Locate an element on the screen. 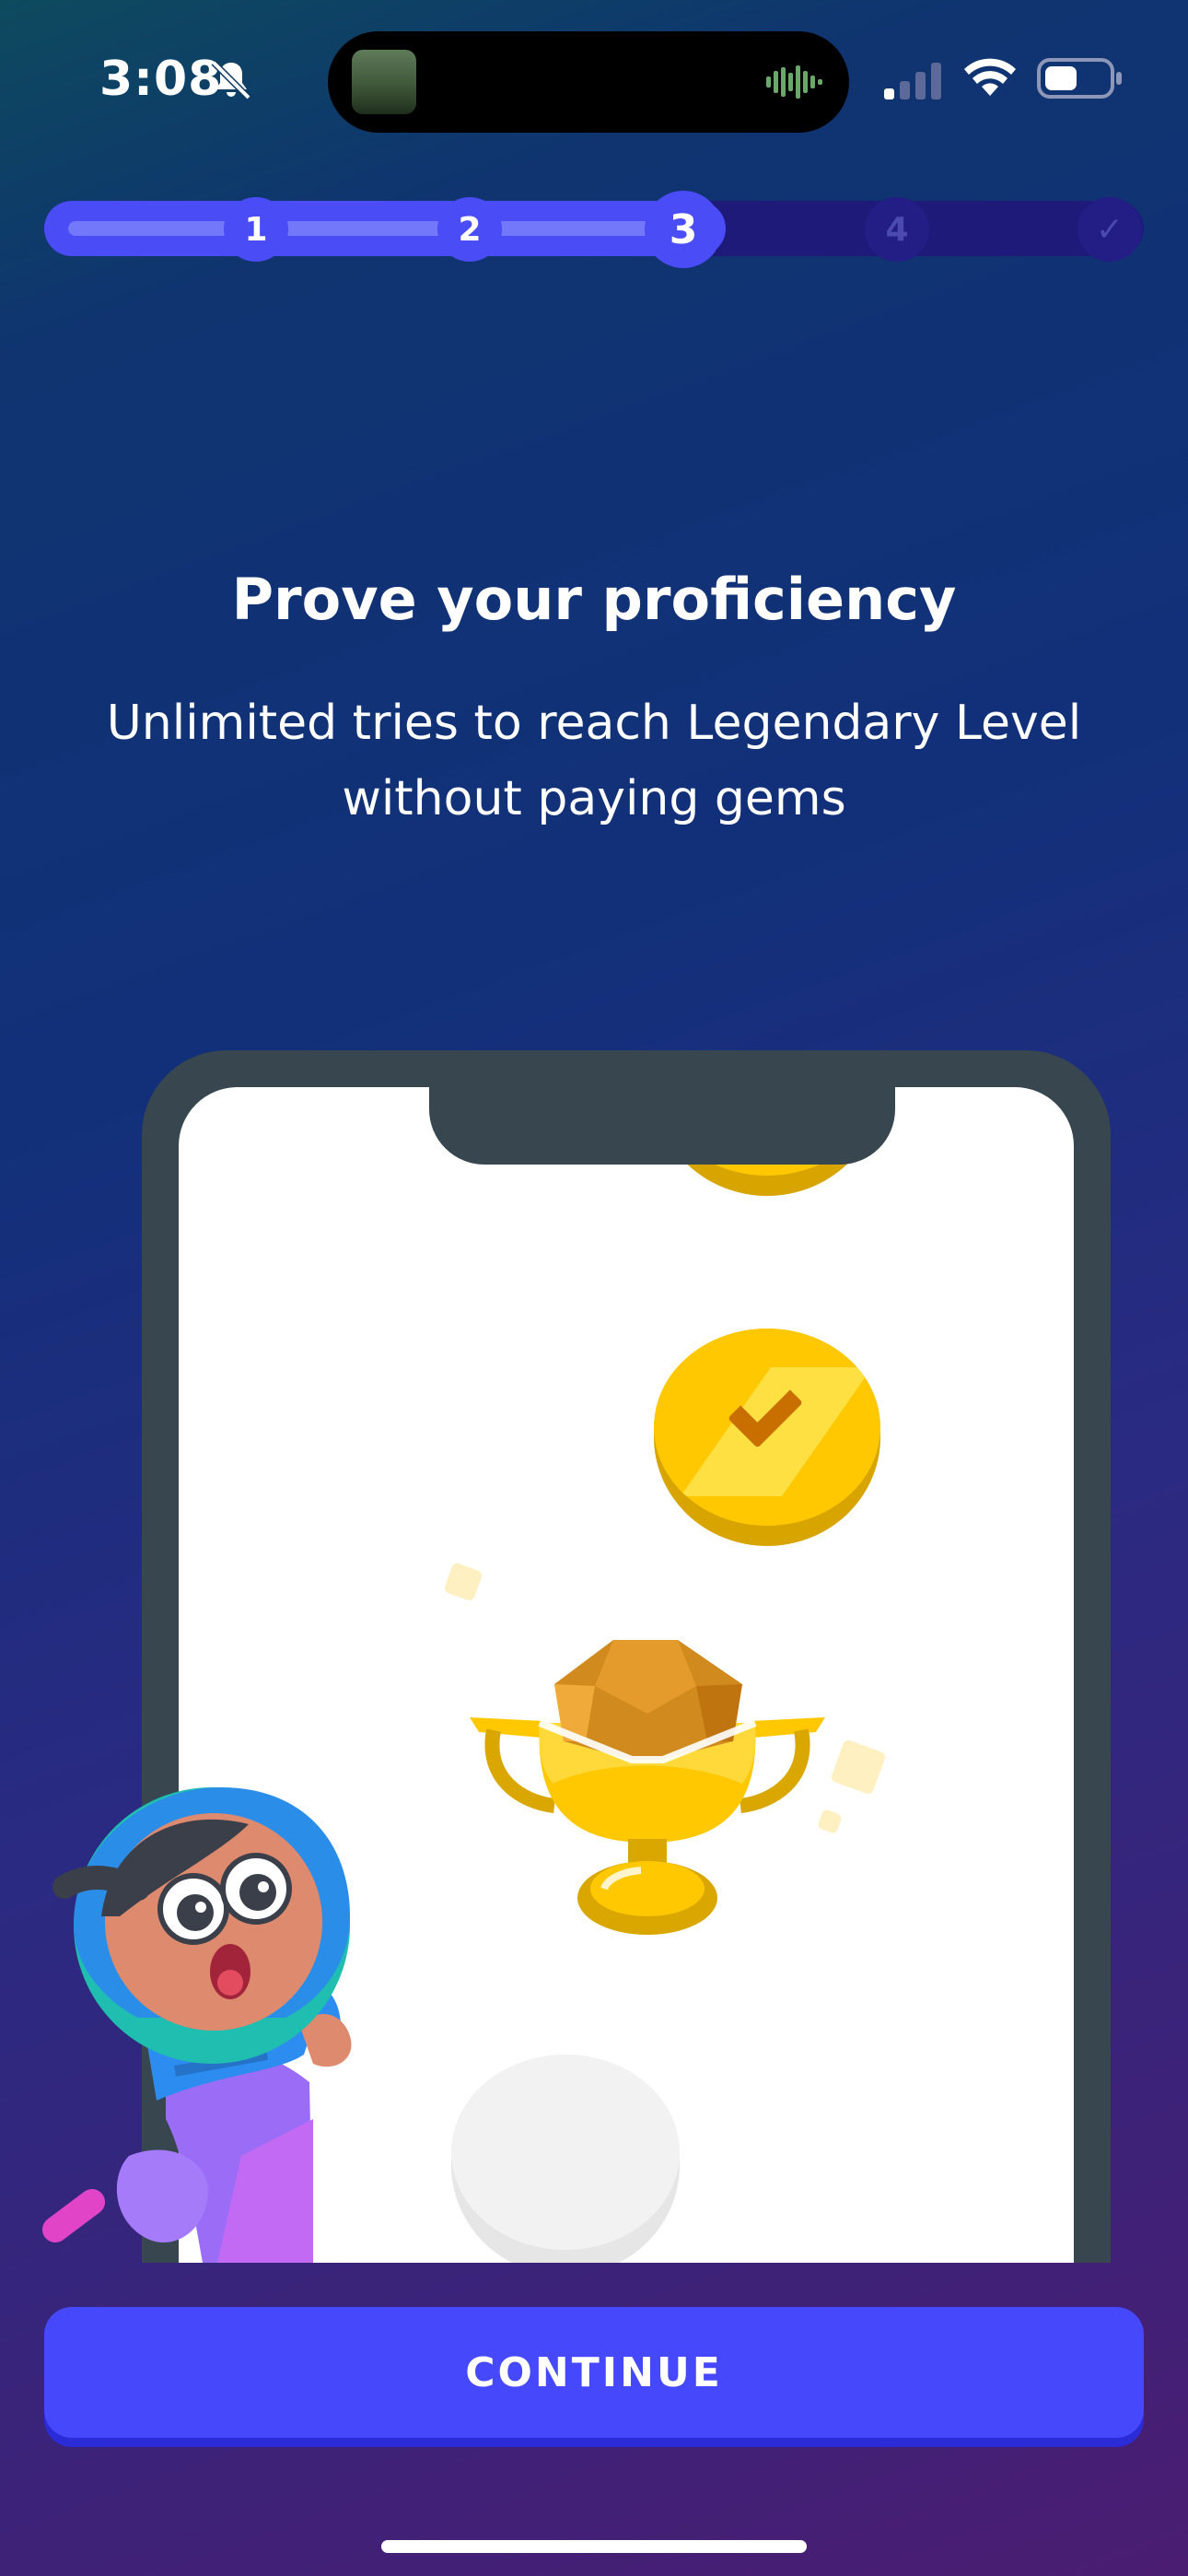 This screenshot has width=1188, height=2576. empty-lesson-node is located at coordinates (565, 2159).